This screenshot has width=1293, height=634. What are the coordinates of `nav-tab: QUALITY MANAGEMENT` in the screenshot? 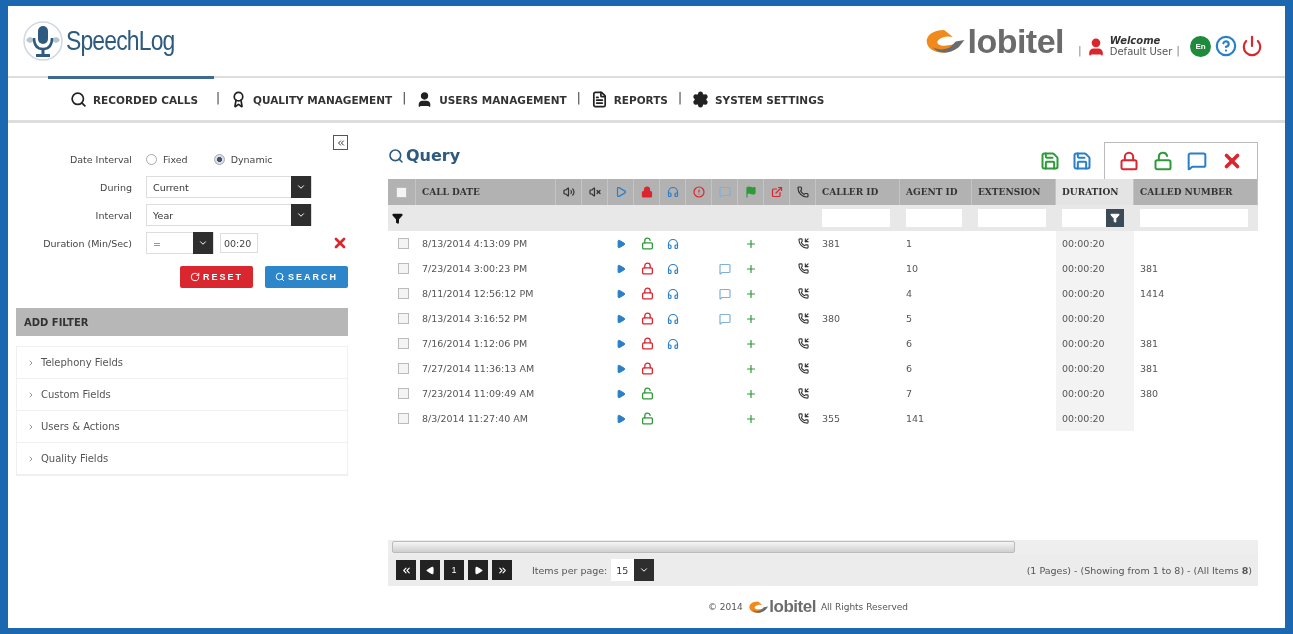 It's located at (311, 98).